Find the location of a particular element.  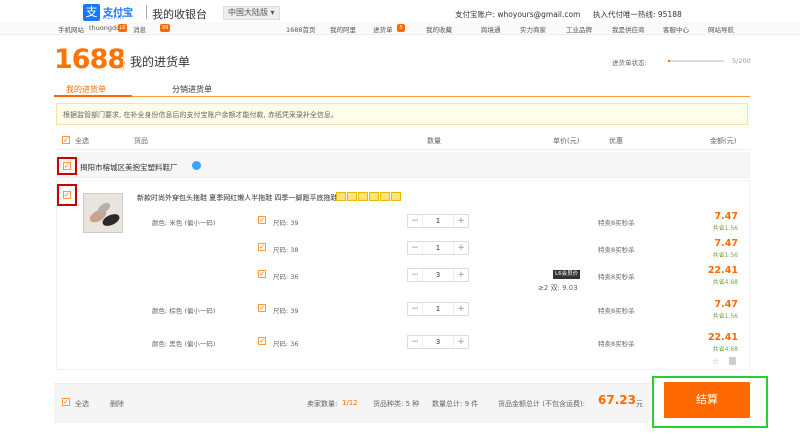

cart-capacity-value: 5/200 is located at coordinates (741, 61).